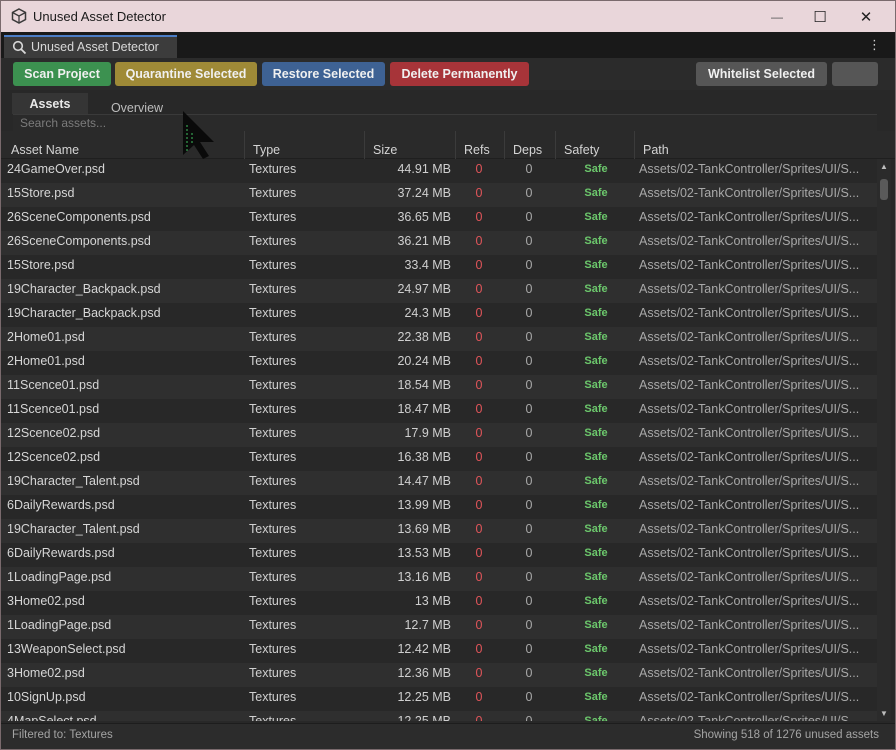 The width and height of the screenshot is (896, 750). Describe the element at coordinates (884, 189) in the screenshot. I see `scrollbar-thumb` at that location.